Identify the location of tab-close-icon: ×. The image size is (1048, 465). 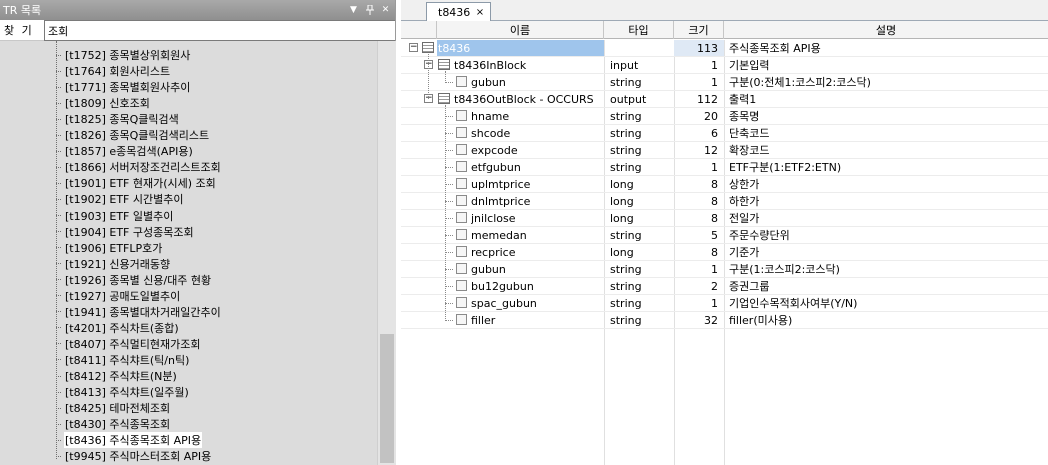
(480, 12).